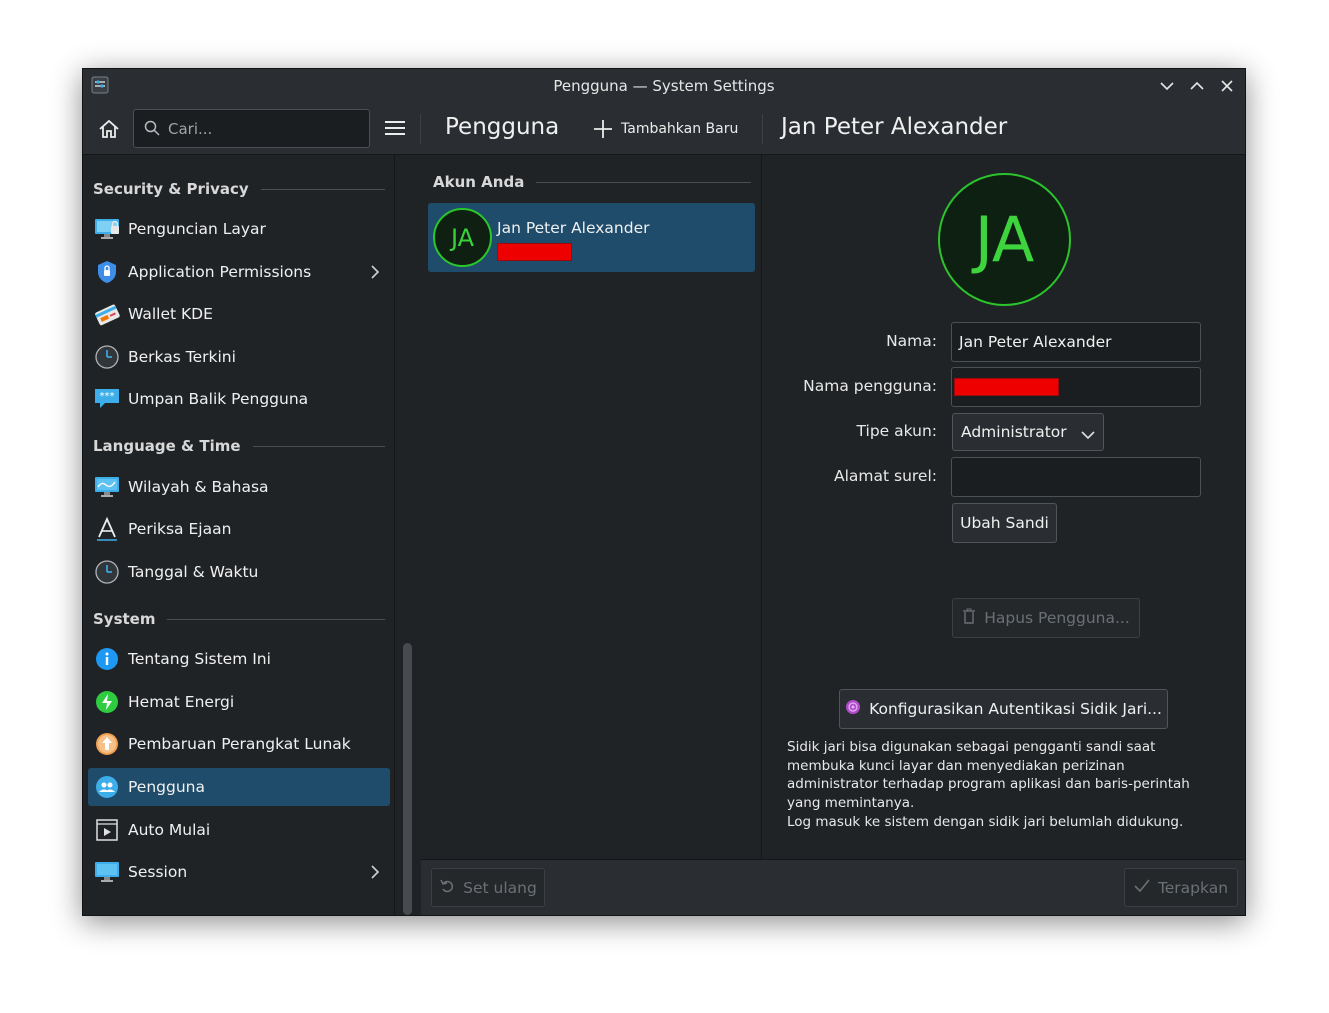  I want to click on home-icon, so click(109, 128).